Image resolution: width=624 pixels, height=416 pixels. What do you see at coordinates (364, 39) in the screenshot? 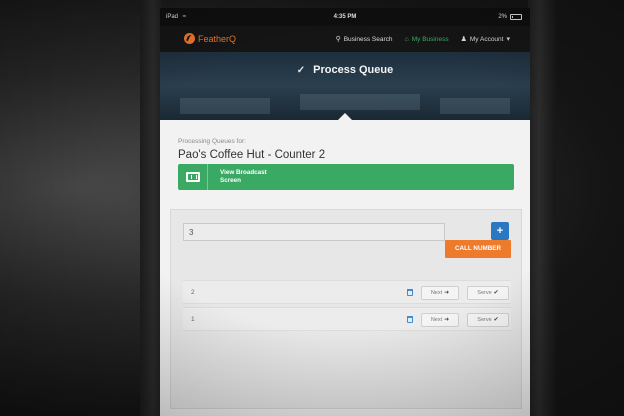
I see `nav-business-search: ⚲ Business Search` at bounding box center [364, 39].